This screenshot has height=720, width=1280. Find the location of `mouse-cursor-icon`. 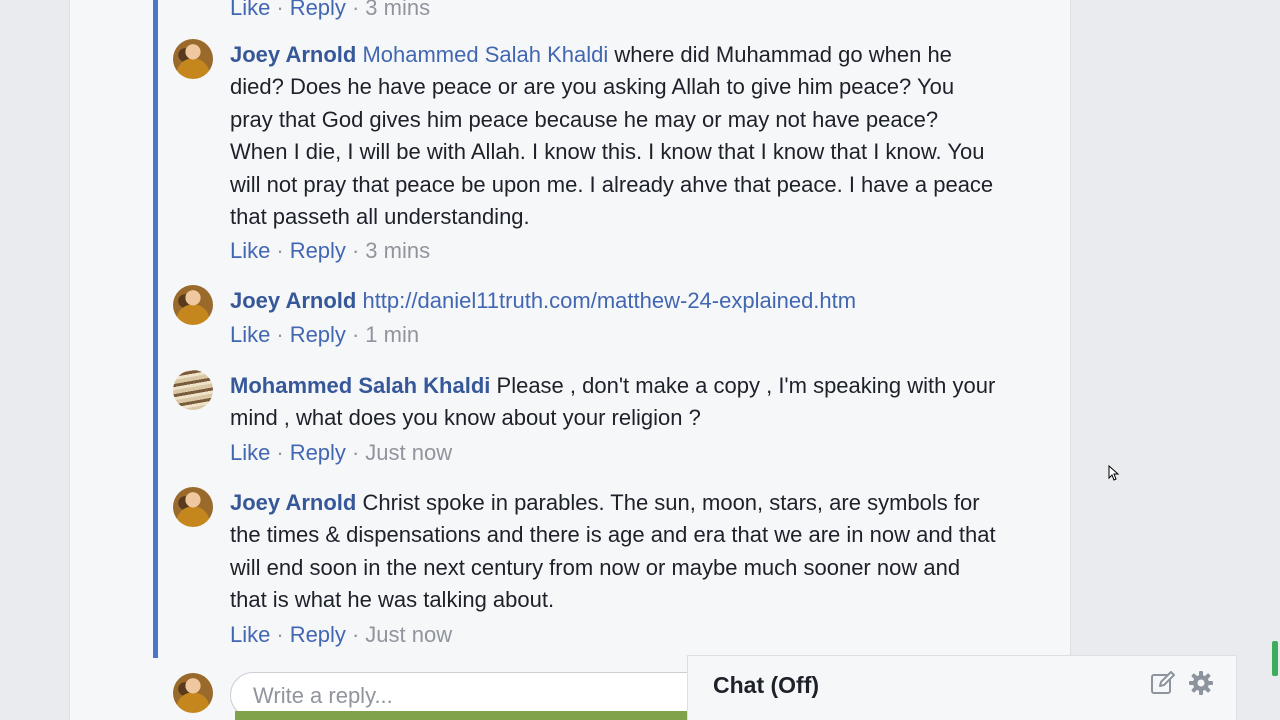

mouse-cursor-icon is located at coordinates (1114, 472).